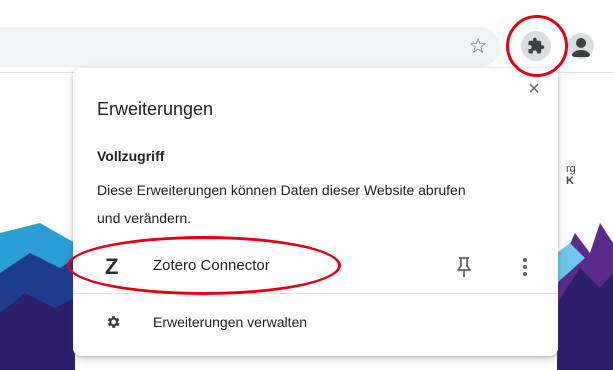 The width and height of the screenshot is (613, 370). Describe the element at coordinates (464, 267) in the screenshot. I see `pin-icon` at that location.